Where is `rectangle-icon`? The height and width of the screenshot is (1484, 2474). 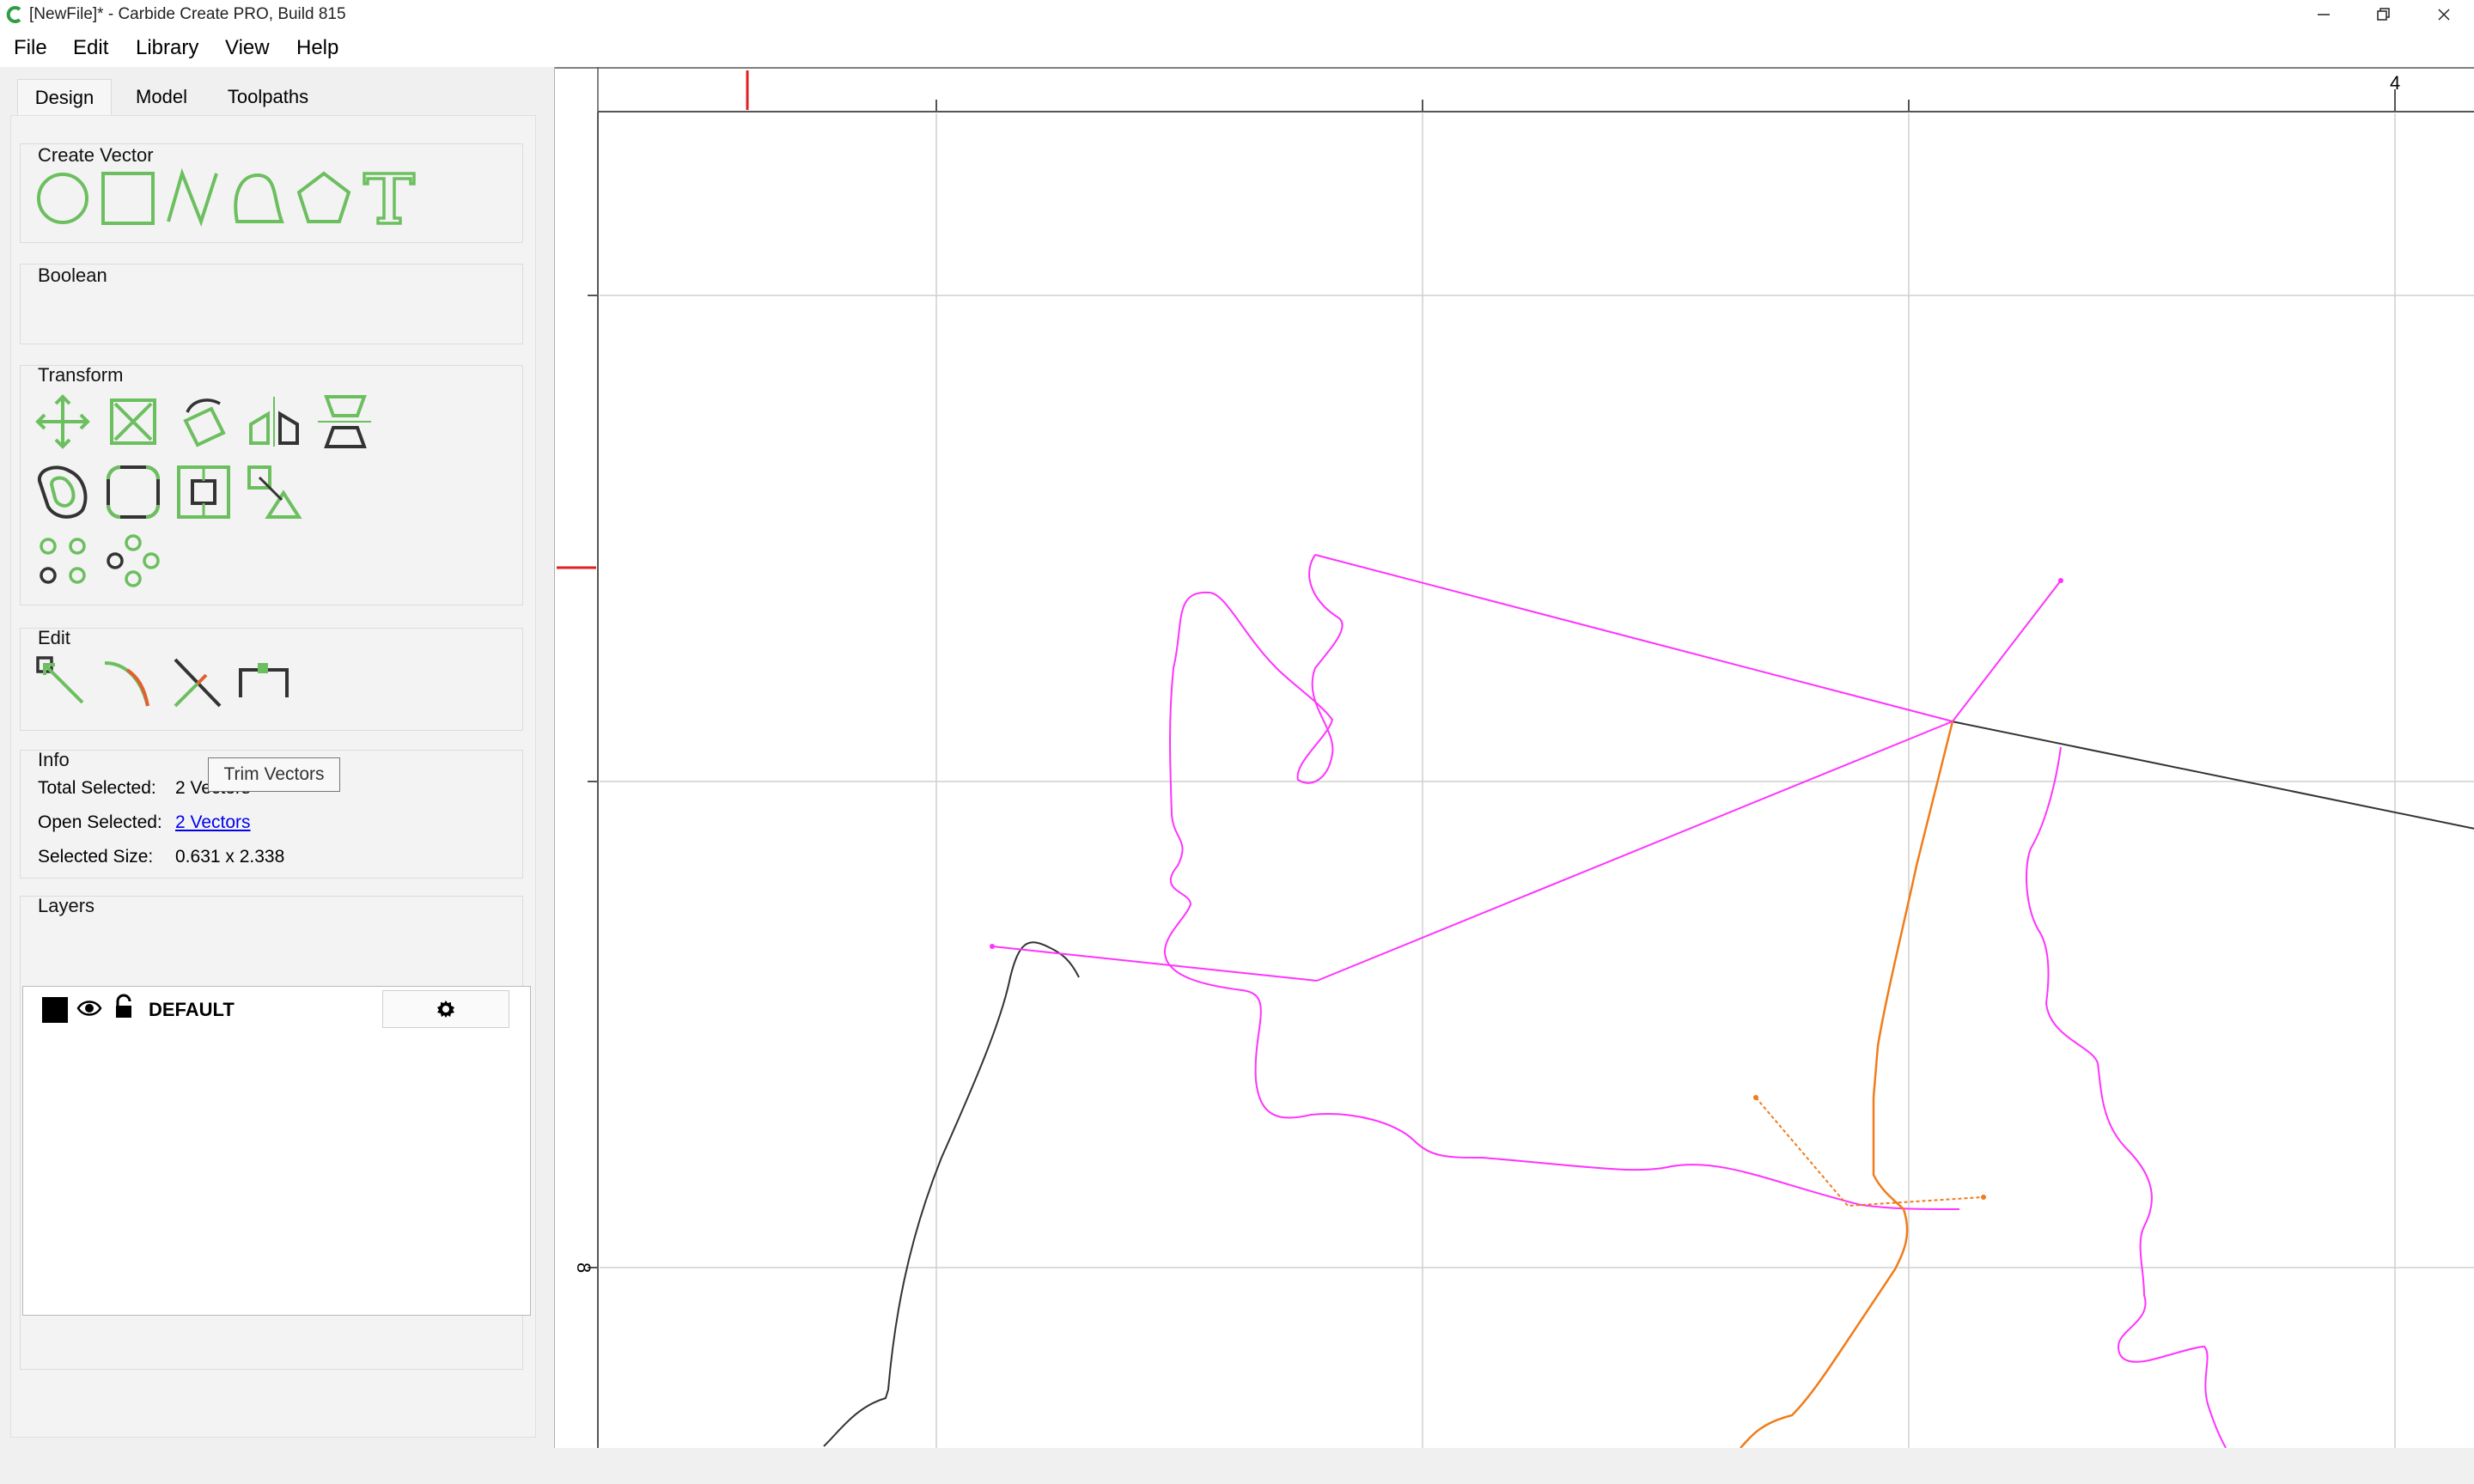
rectangle-icon is located at coordinates (128, 198).